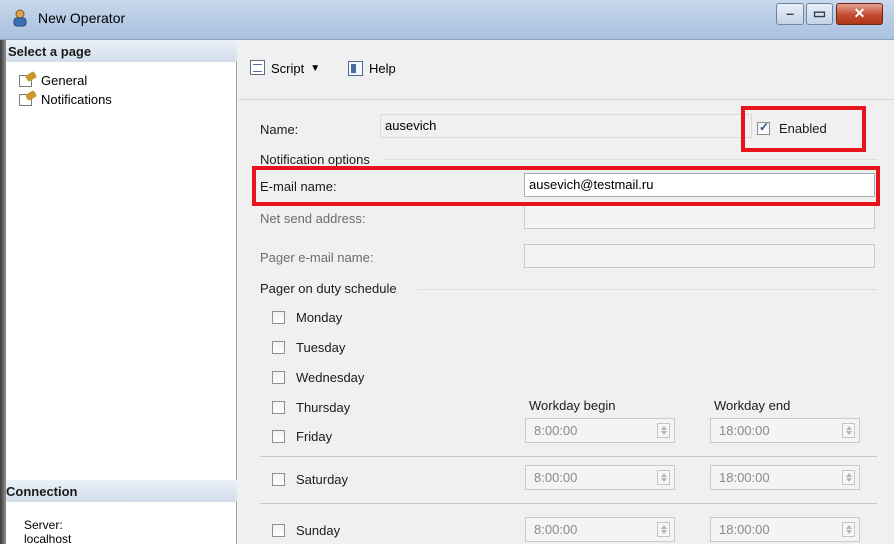 This screenshot has height=544, width=894. What do you see at coordinates (447, 20) in the screenshot?
I see `title-bar: New Operator – ▭ ✕` at bounding box center [447, 20].